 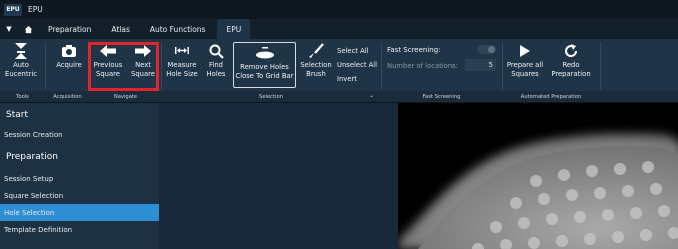 What do you see at coordinates (525, 51) in the screenshot?
I see `play-icon` at bounding box center [525, 51].